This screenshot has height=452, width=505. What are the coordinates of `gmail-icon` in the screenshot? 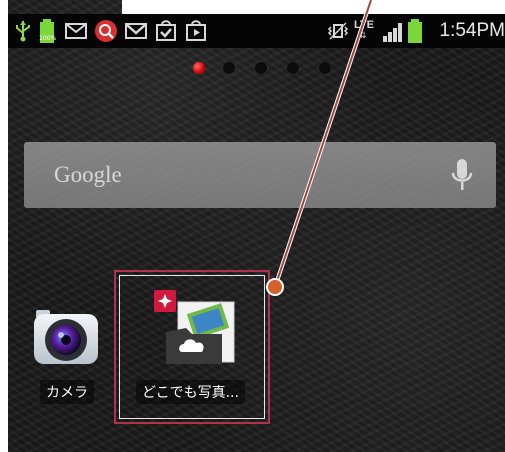 It's located at (136, 31).